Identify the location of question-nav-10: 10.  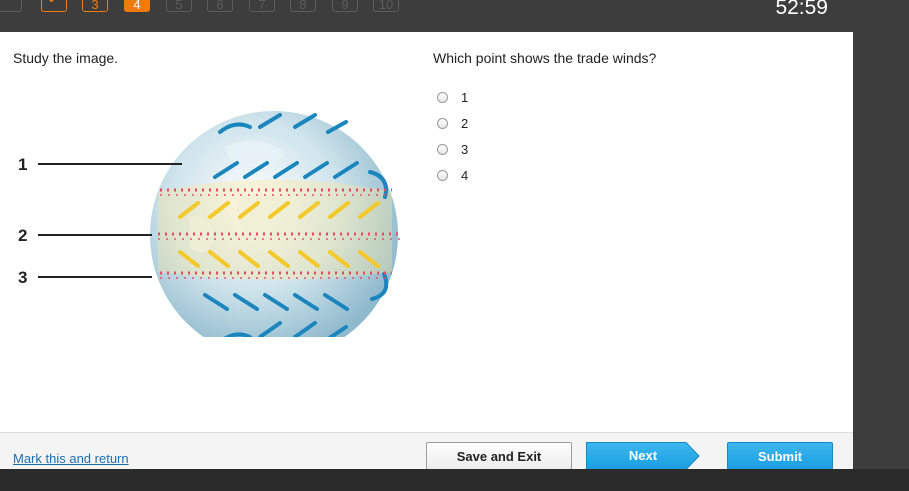
(386, 6).